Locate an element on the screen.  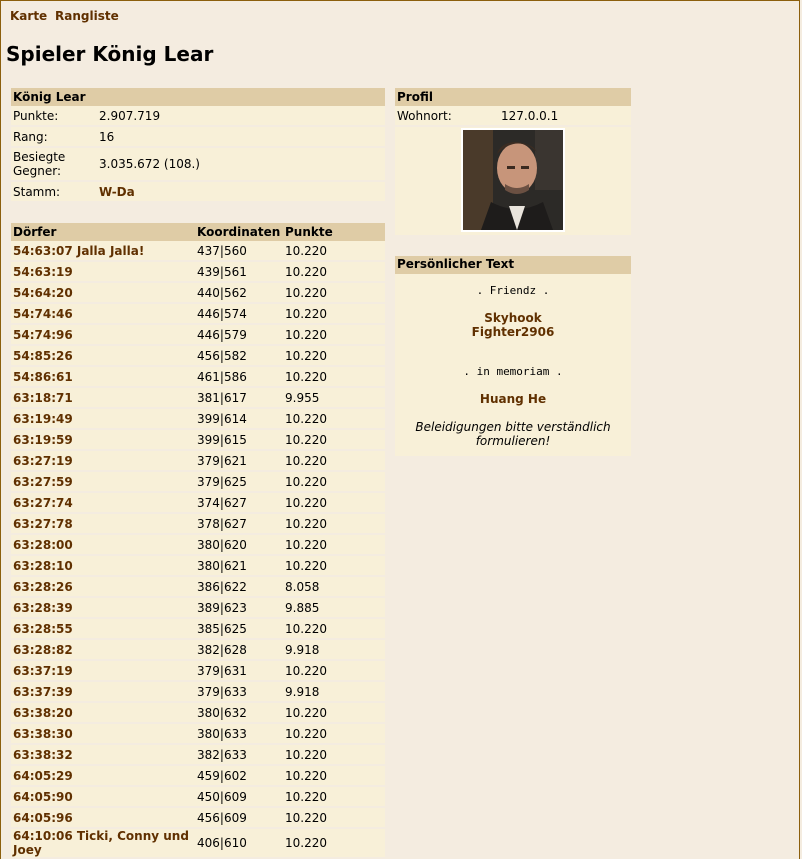
village-link: 64:05:90 is located at coordinates (43, 797).